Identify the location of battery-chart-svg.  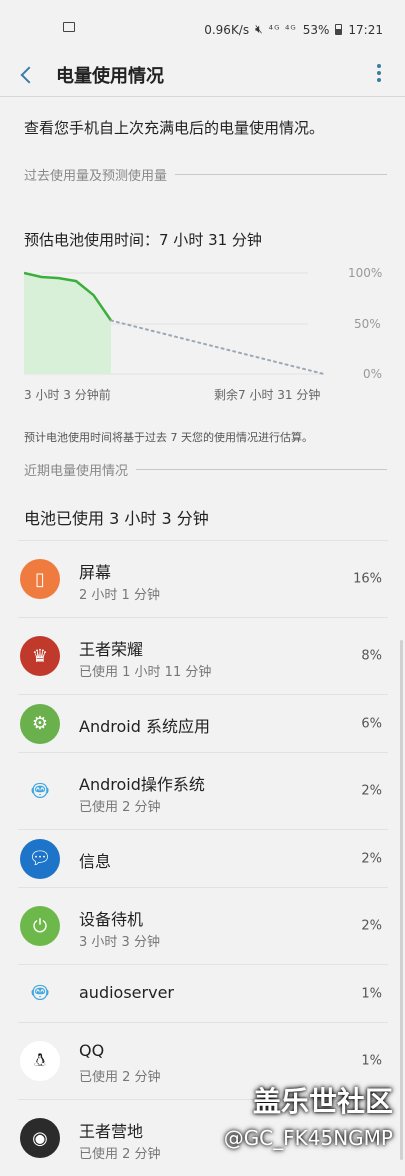
(174, 323).